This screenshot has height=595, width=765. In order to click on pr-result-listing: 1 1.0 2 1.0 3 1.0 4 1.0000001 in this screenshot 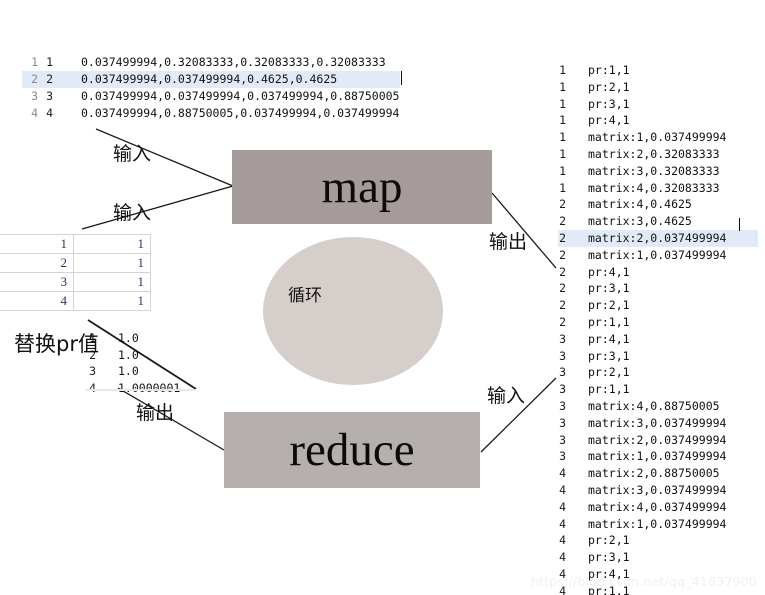, I will do `click(134, 363)`.